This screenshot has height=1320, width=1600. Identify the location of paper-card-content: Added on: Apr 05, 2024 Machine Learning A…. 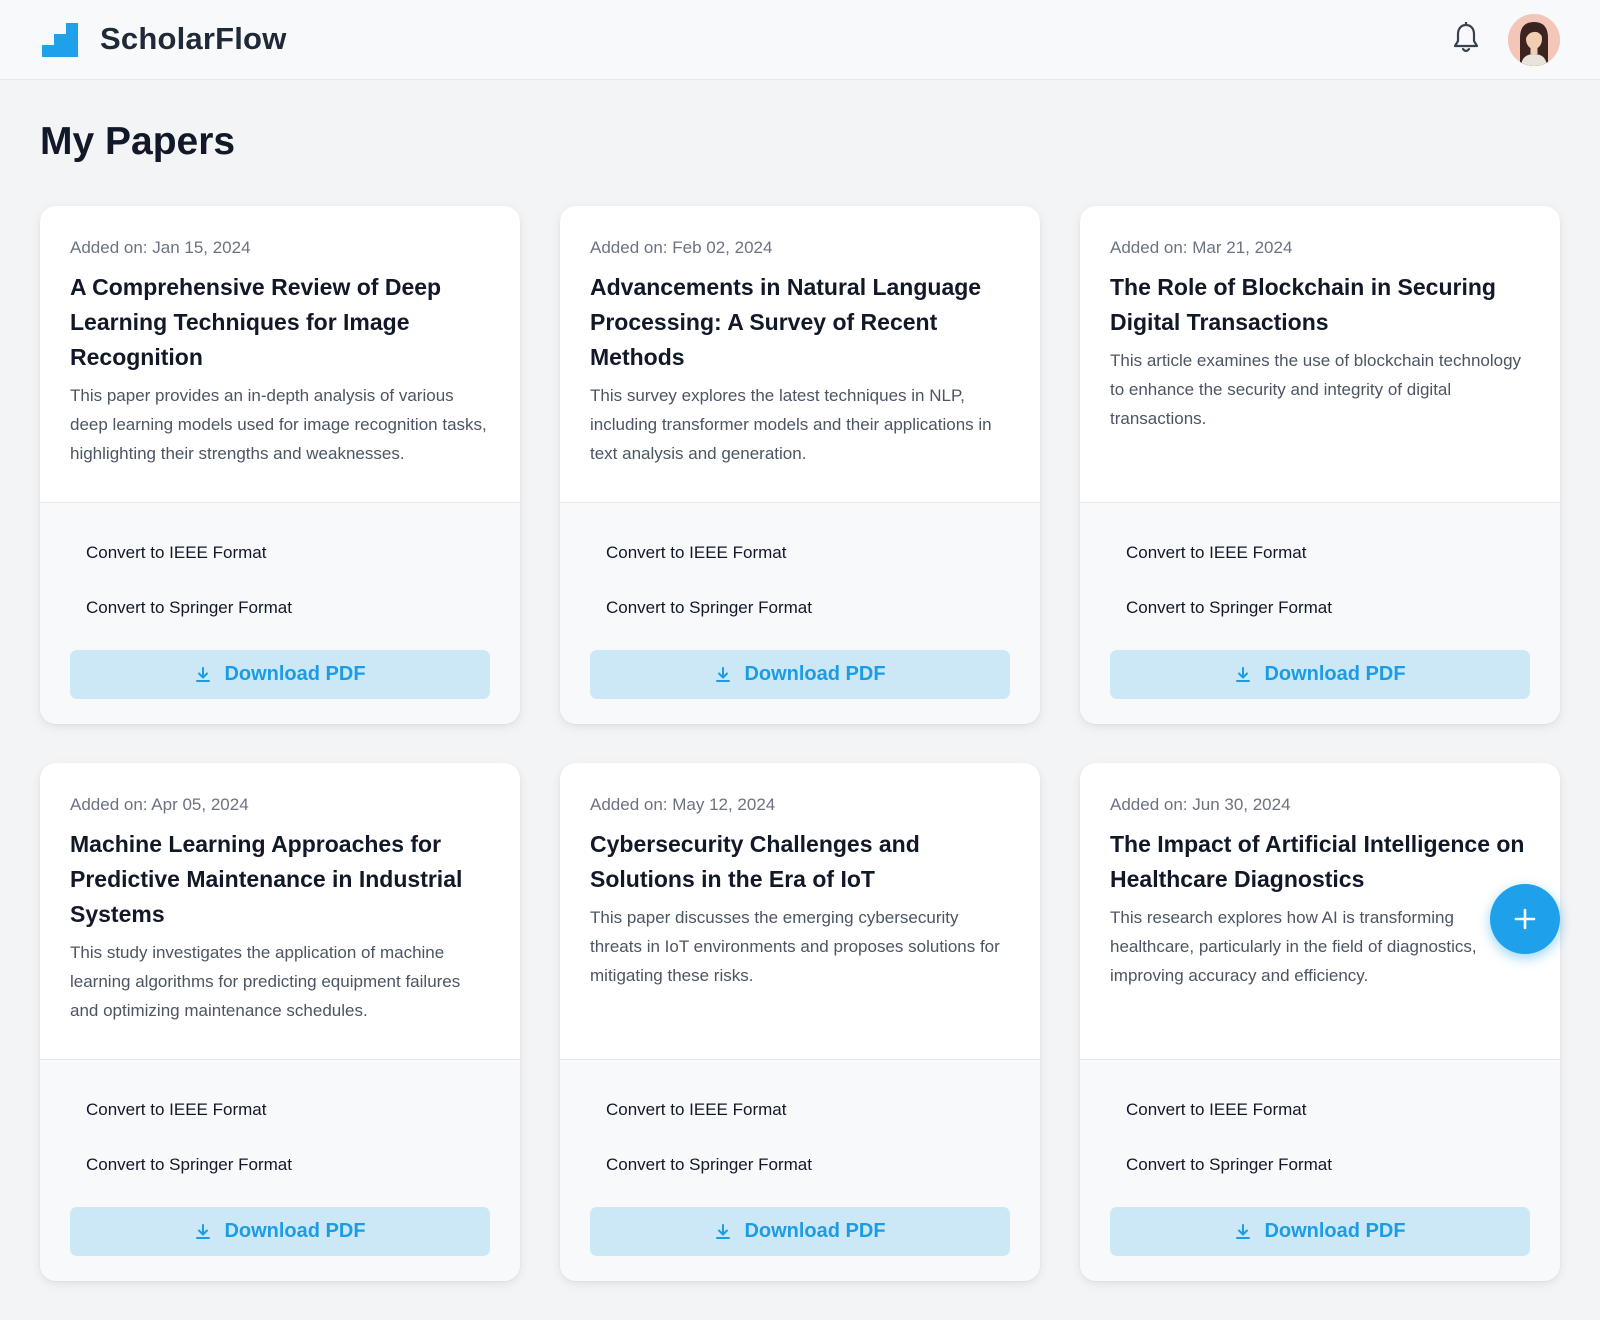
(280, 911).